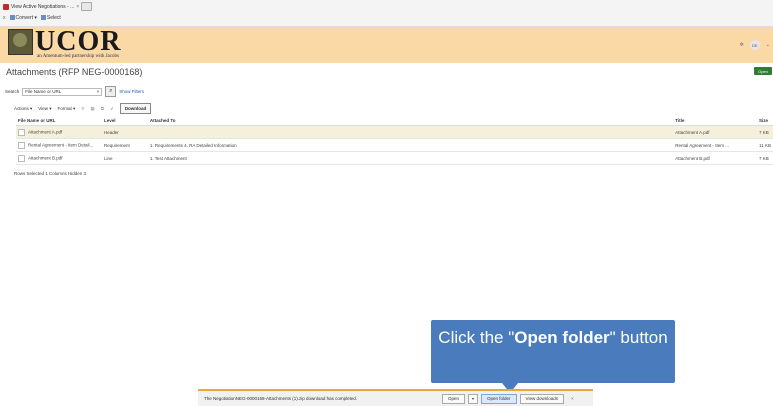  What do you see at coordinates (78, 56) in the screenshot?
I see `brand-tagline: an Amentum-led partnership with Jacobs` at bounding box center [78, 56].